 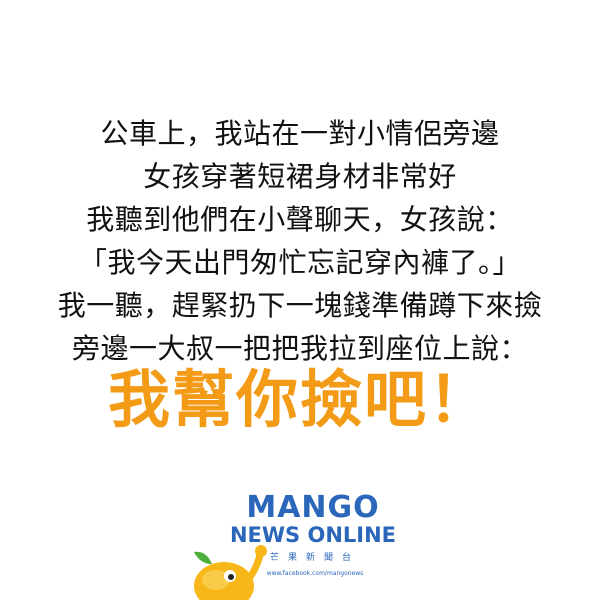 What do you see at coordinates (230, 572) in the screenshot?
I see `mango-mascot-icon` at bounding box center [230, 572].